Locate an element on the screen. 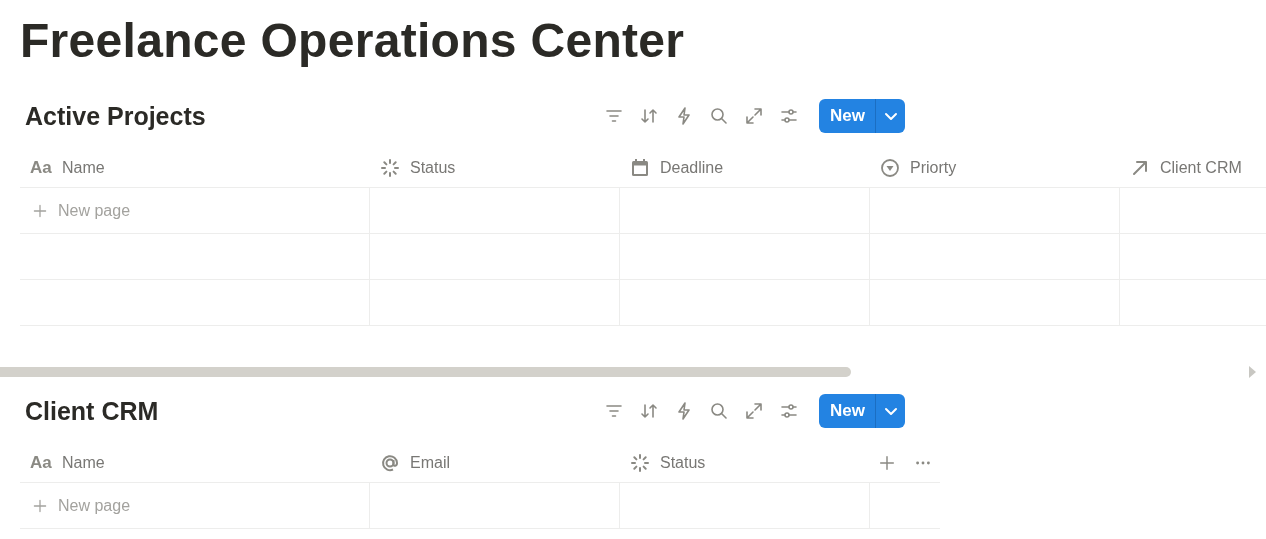  calendar-icon is located at coordinates (640, 167).